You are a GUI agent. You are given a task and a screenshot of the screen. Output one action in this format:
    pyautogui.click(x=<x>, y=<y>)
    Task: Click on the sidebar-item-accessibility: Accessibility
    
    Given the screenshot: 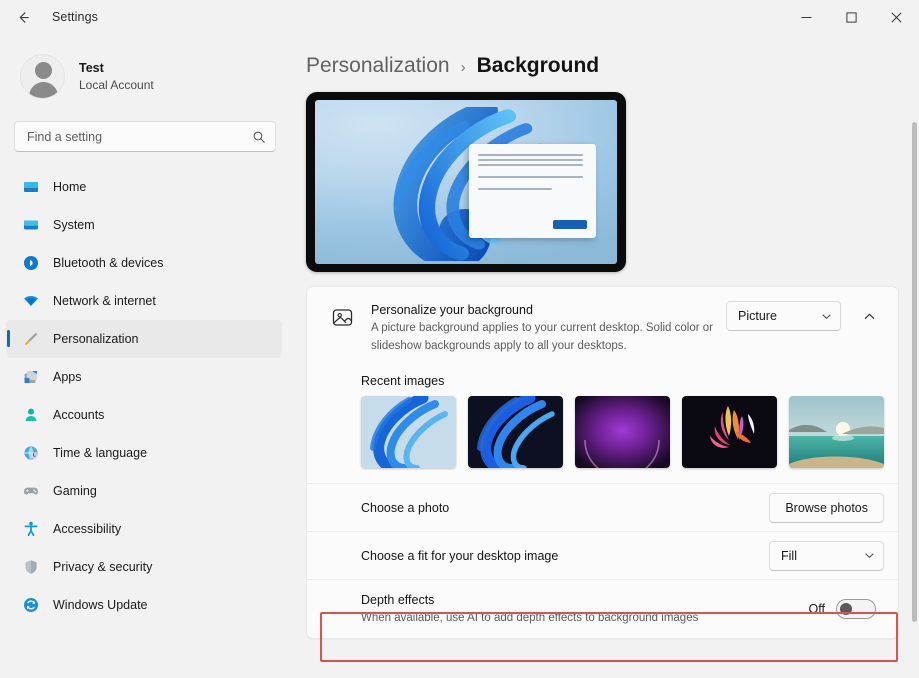 What is the action you would take?
    pyautogui.click(x=144, y=529)
    